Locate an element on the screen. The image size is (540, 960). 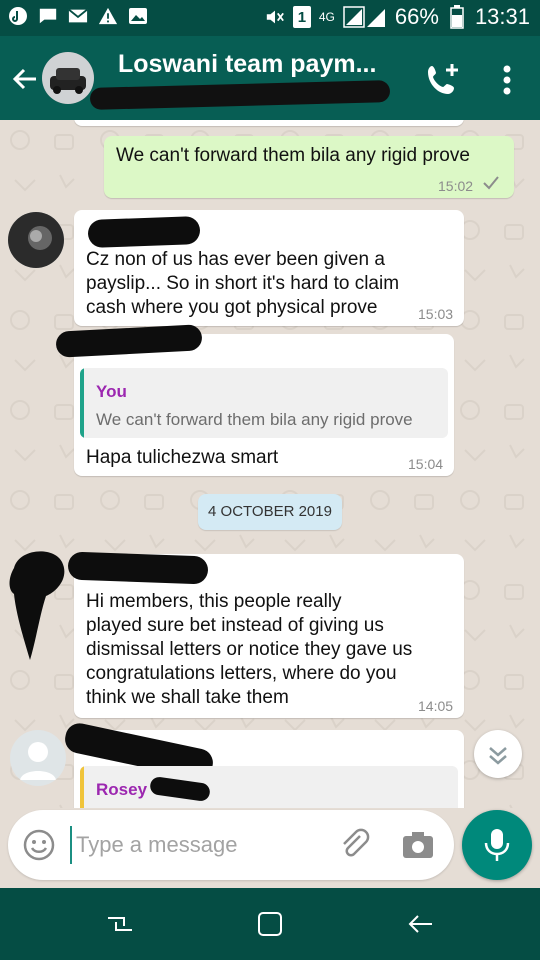
tiktok-icon is located at coordinates (18, 16).